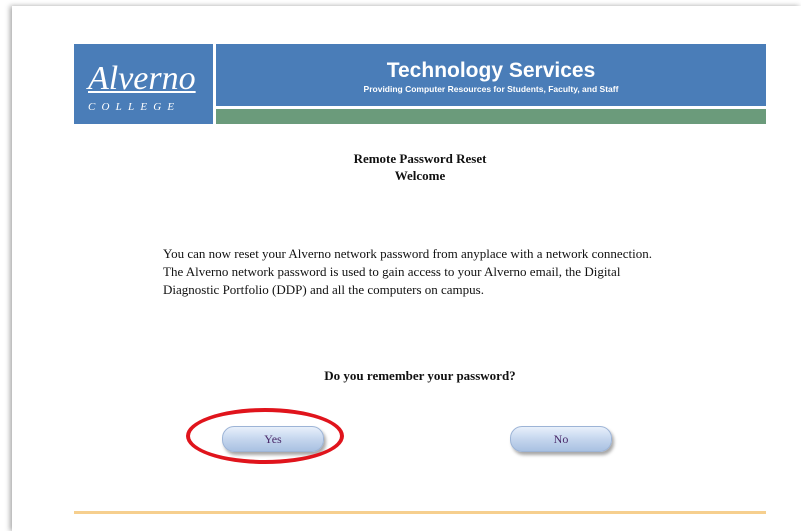 The image size is (801, 531). I want to click on banner-title: Technology Services, so click(491, 70).